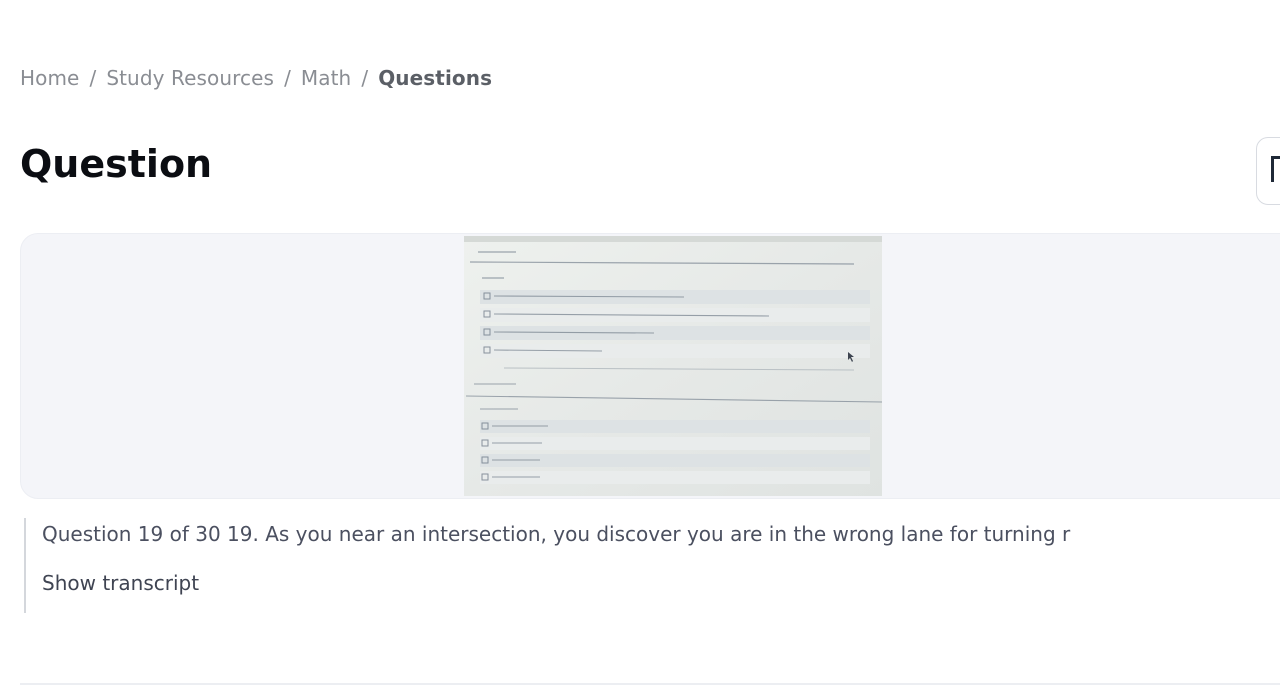  I want to click on question-photo-image, so click(673, 366).